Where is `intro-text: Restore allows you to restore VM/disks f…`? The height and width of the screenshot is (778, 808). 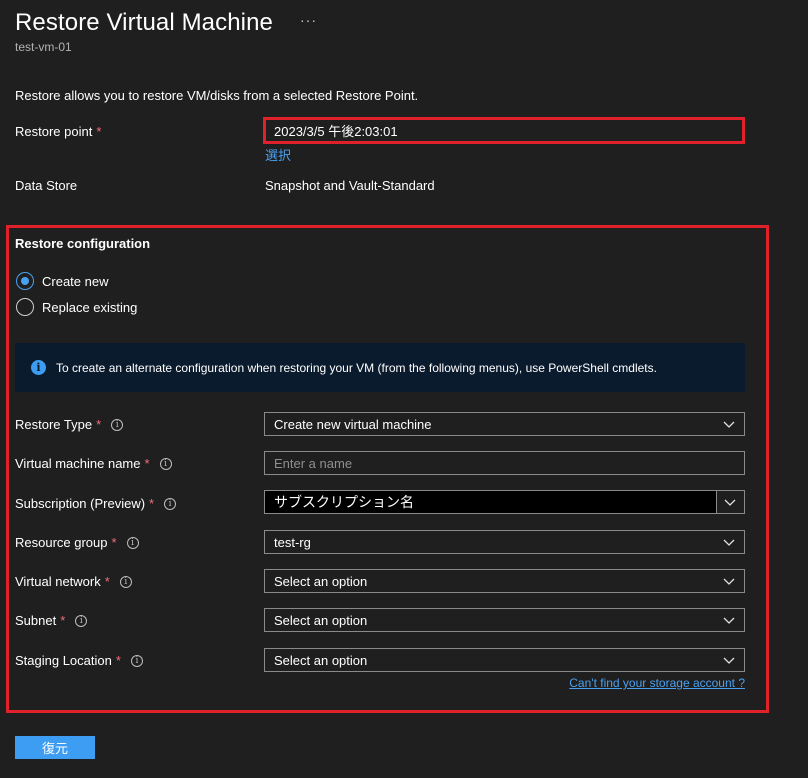 intro-text: Restore allows you to restore VM/disks f… is located at coordinates (217, 95).